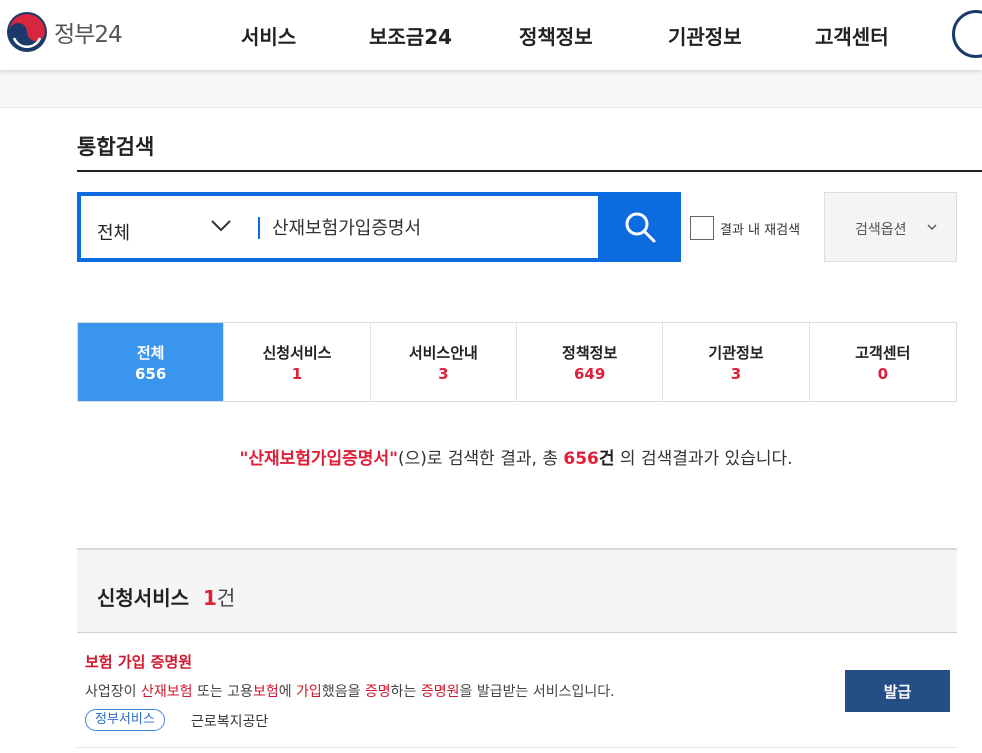 This screenshot has width=982, height=753. I want to click on tab-label: 기관정보, so click(736, 352).